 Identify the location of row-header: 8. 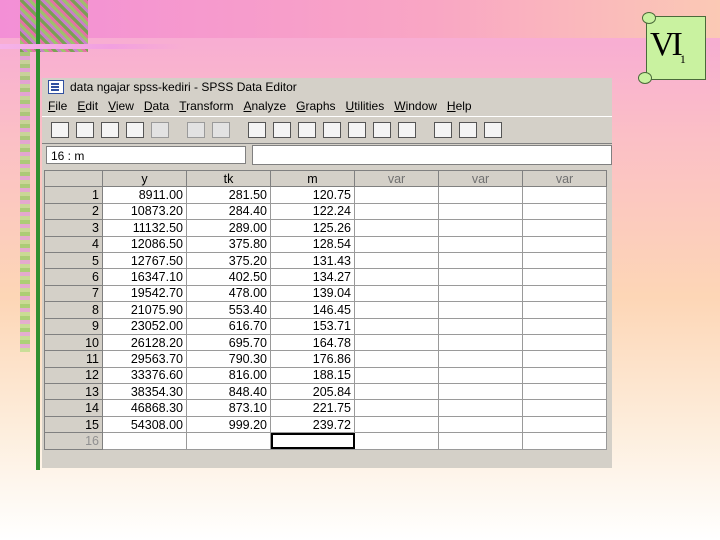
(73, 310).